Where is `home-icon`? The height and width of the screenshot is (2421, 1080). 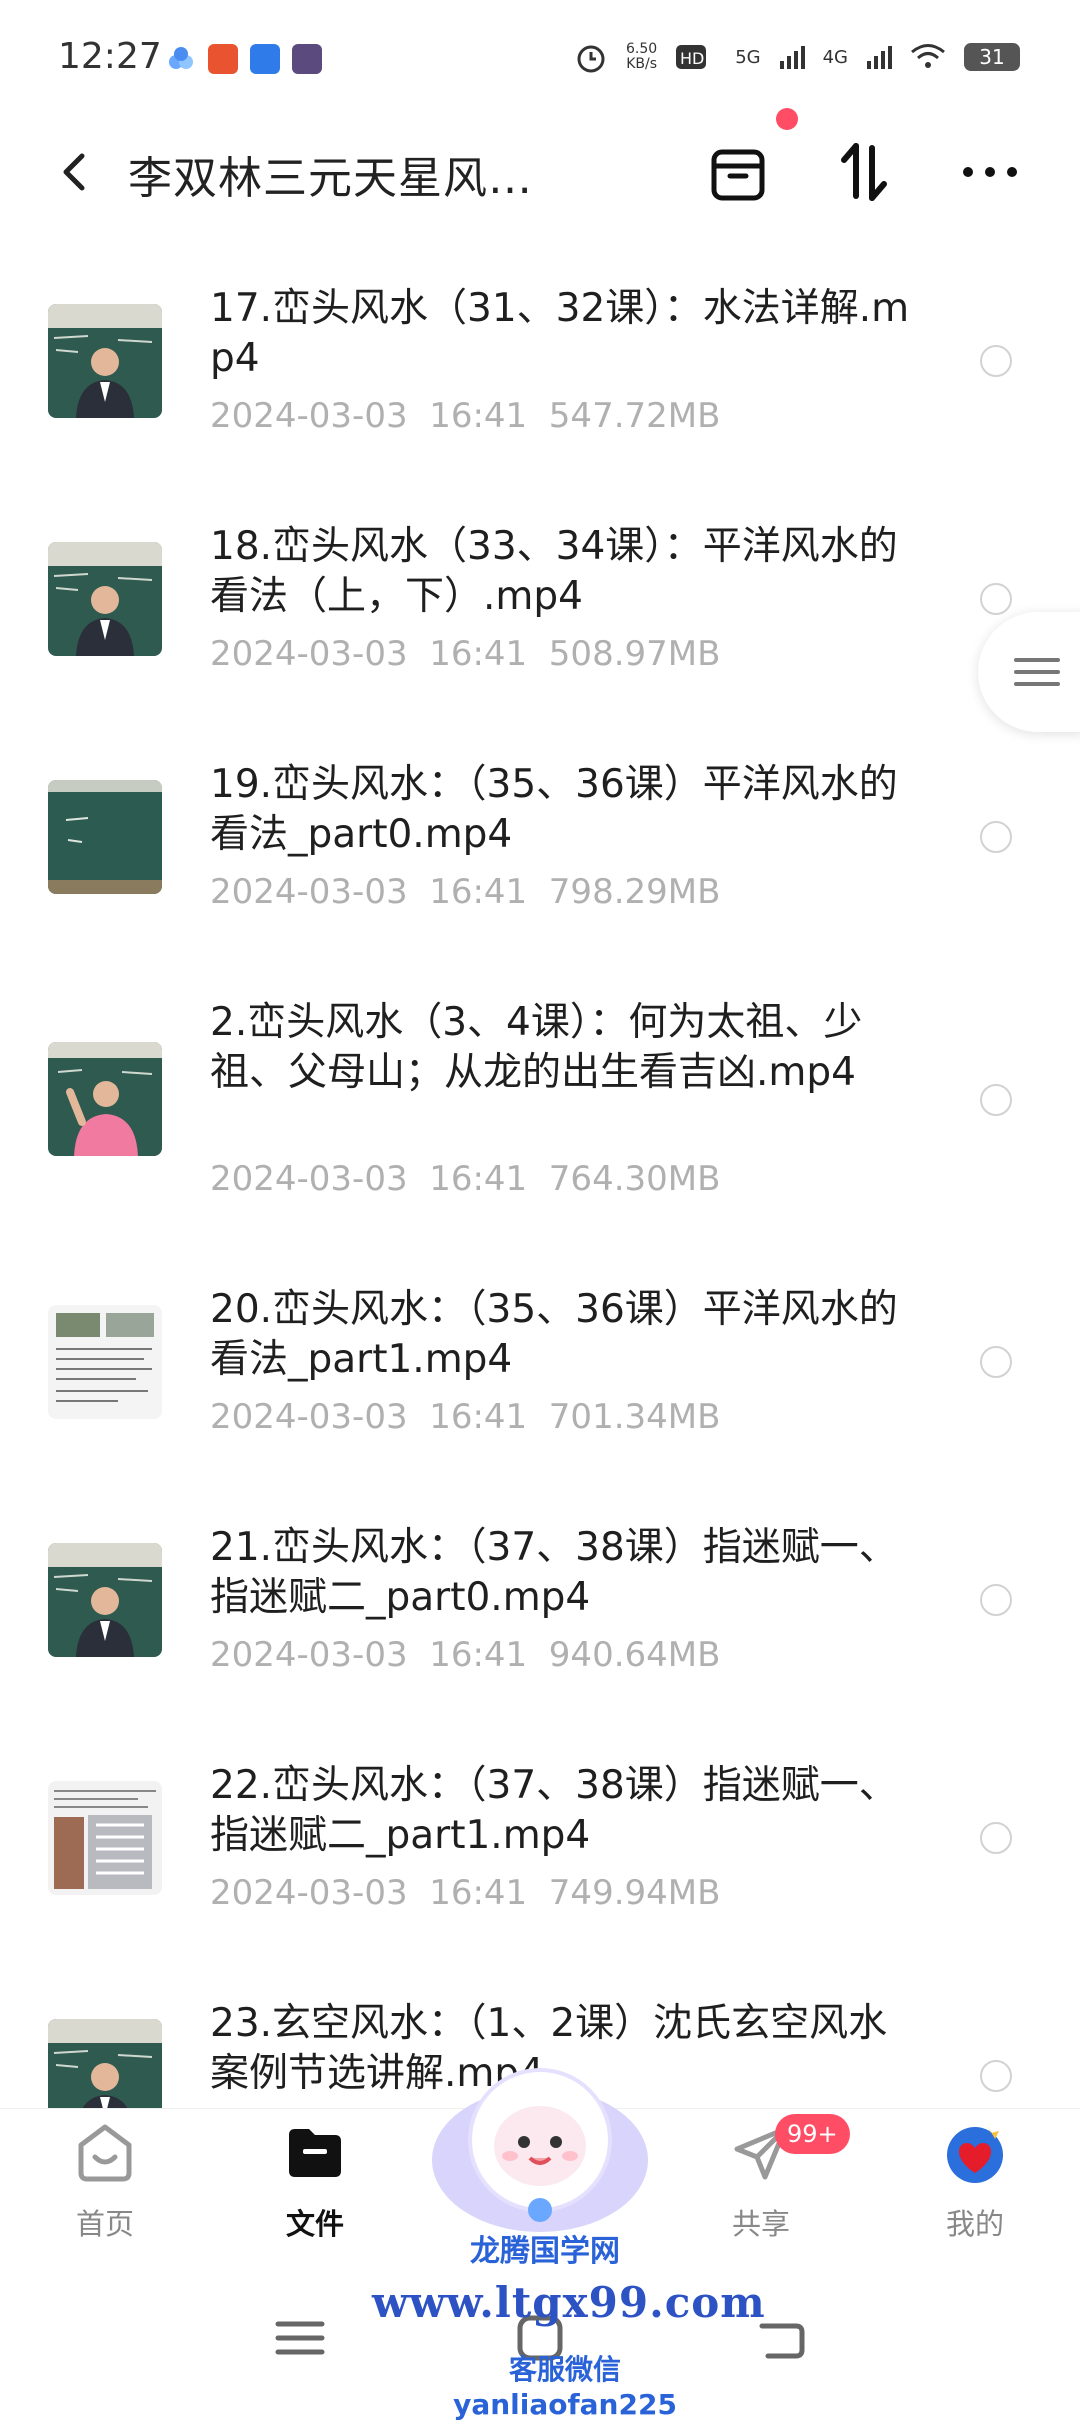
home-icon is located at coordinates (105, 2153).